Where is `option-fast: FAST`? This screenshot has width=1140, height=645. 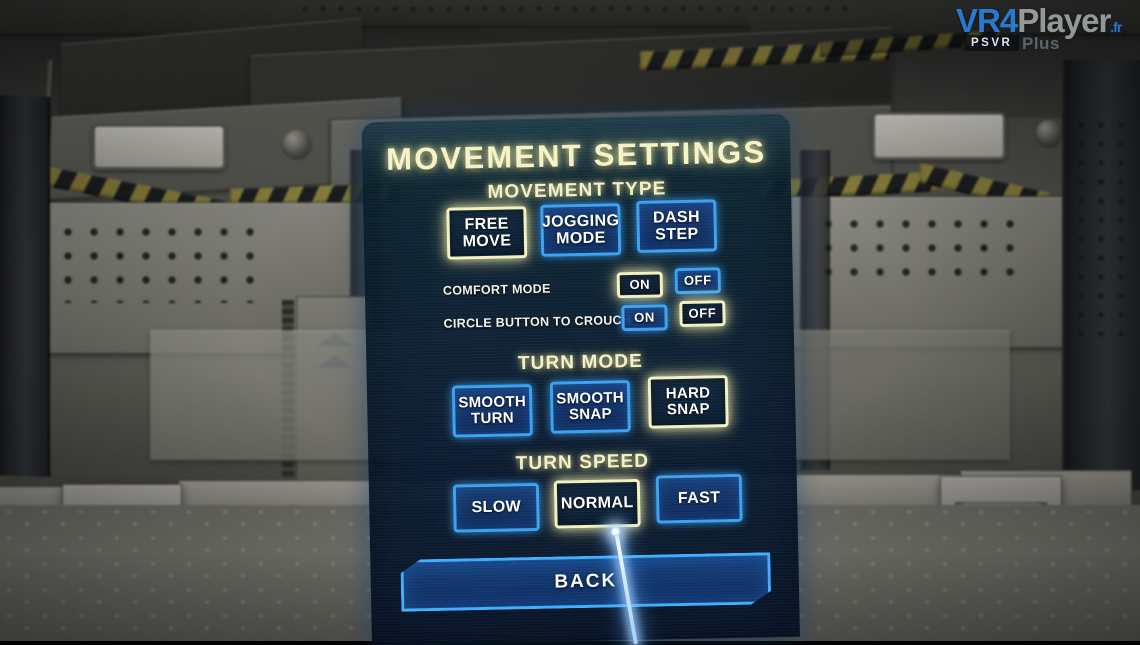 option-fast: FAST is located at coordinates (699, 498).